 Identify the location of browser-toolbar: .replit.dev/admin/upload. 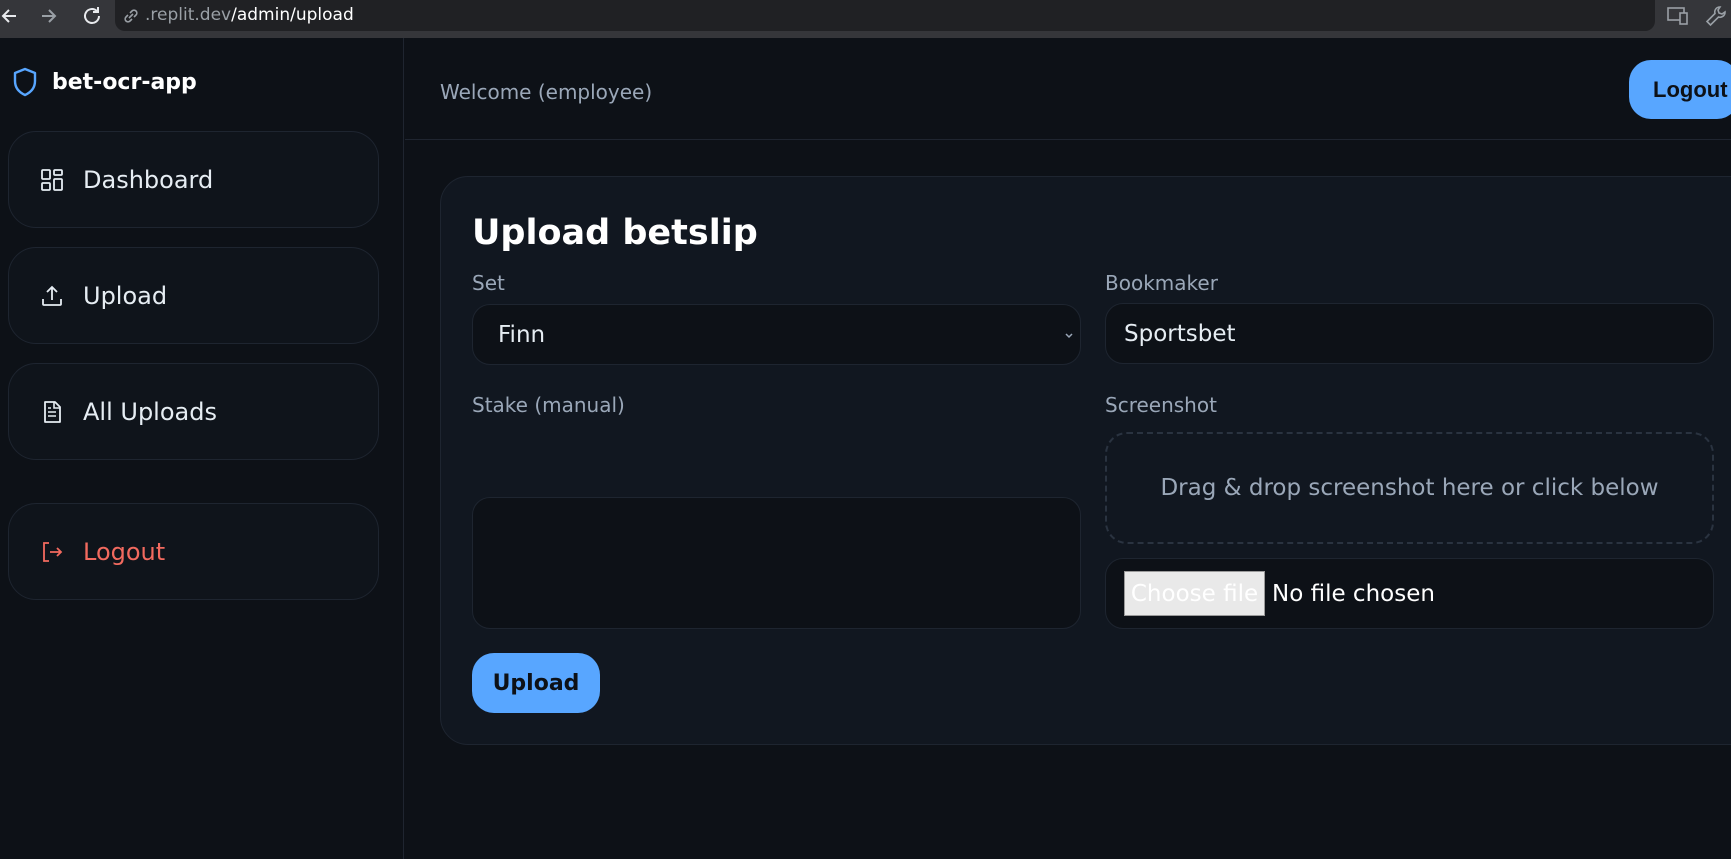
(865, 19).